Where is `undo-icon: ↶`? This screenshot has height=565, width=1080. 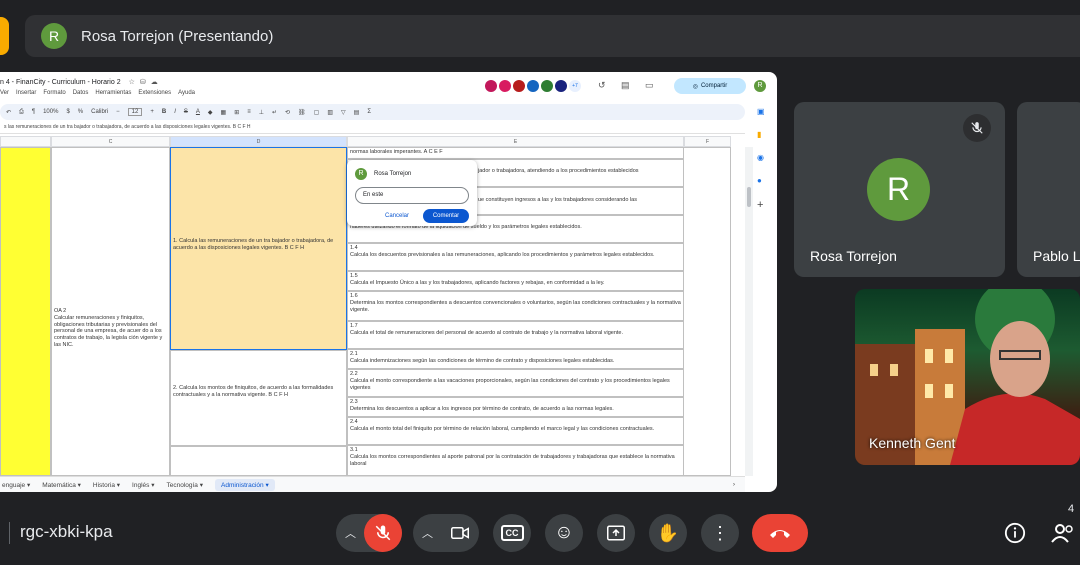
undo-icon: ↶ is located at coordinates (8, 112).